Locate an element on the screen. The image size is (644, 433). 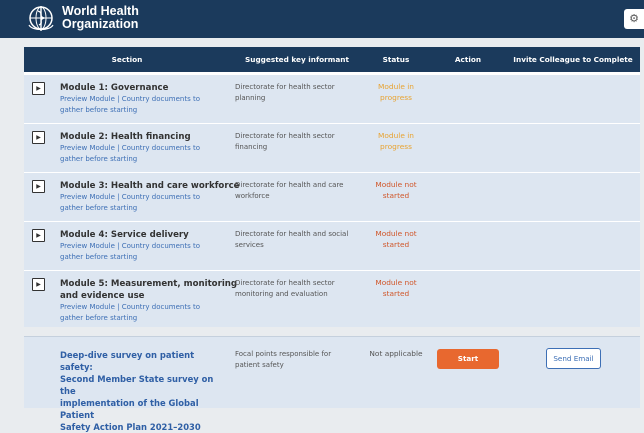
key-informant-line-2: planning is located at coordinates (250, 98).